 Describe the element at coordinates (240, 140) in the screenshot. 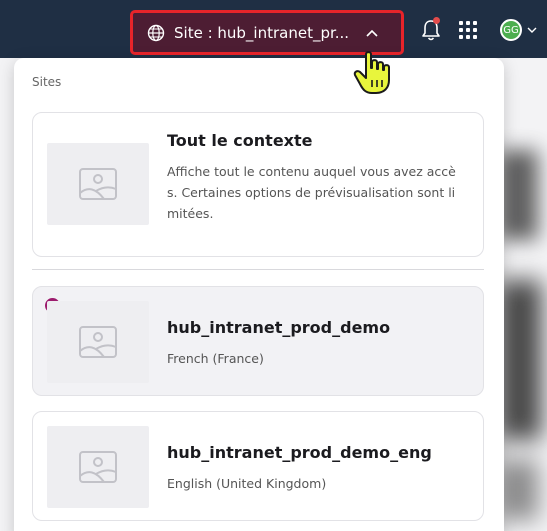

I see `site-option-title: Tout le contexte` at that location.